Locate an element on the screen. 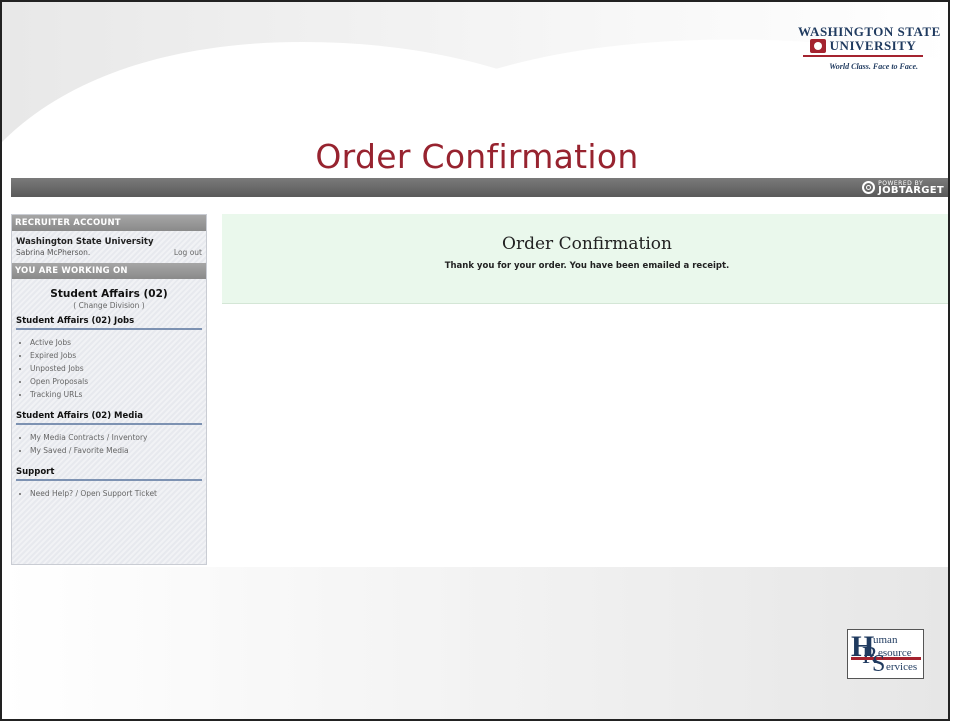  sidebar-item-media-contracts: My Media Contracts / Inventory is located at coordinates (118, 437).